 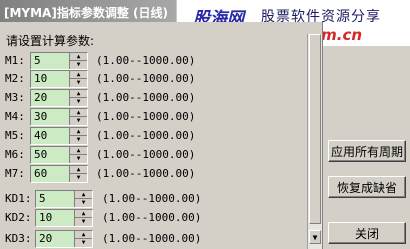 What do you see at coordinates (40, 116) in the screenshot?
I see `param-value: 30` at bounding box center [40, 116].